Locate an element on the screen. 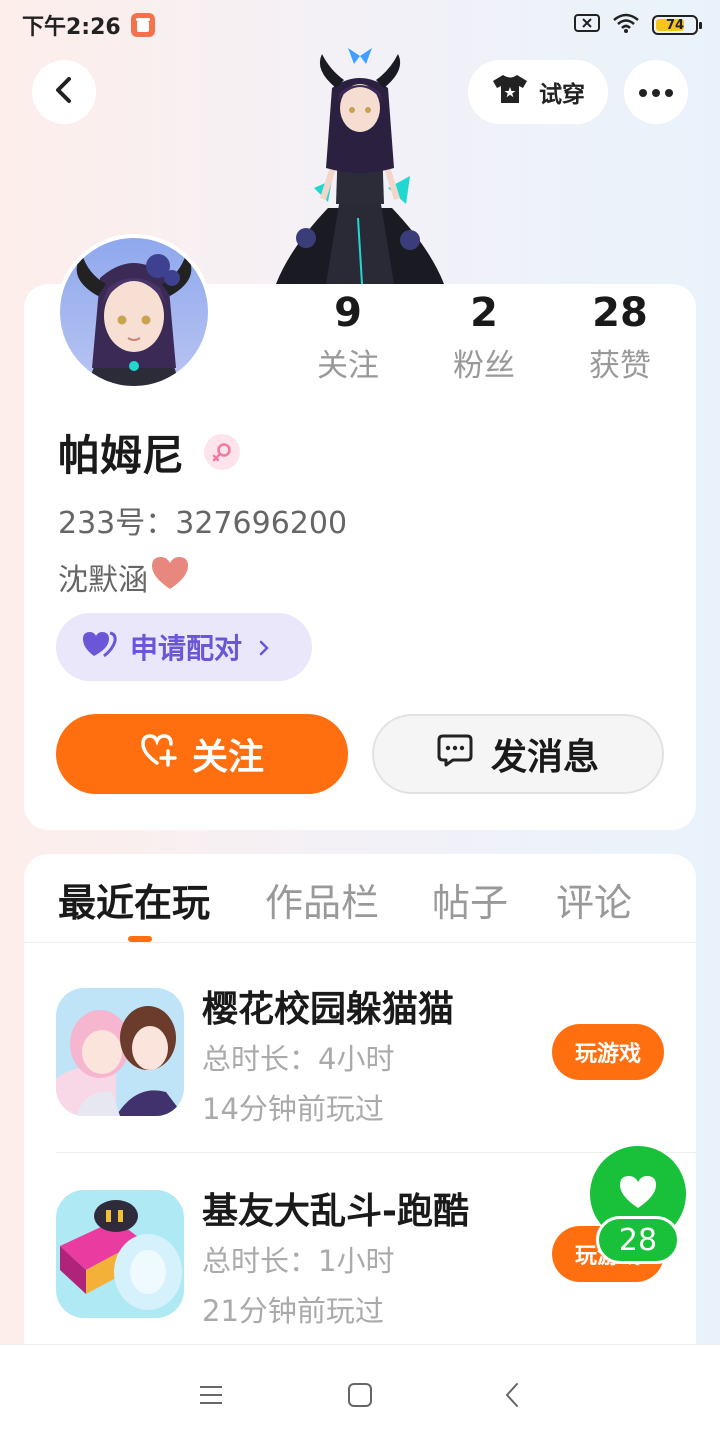 The image size is (720, 1440). stat-fans-value: 2 is located at coordinates (484, 313).